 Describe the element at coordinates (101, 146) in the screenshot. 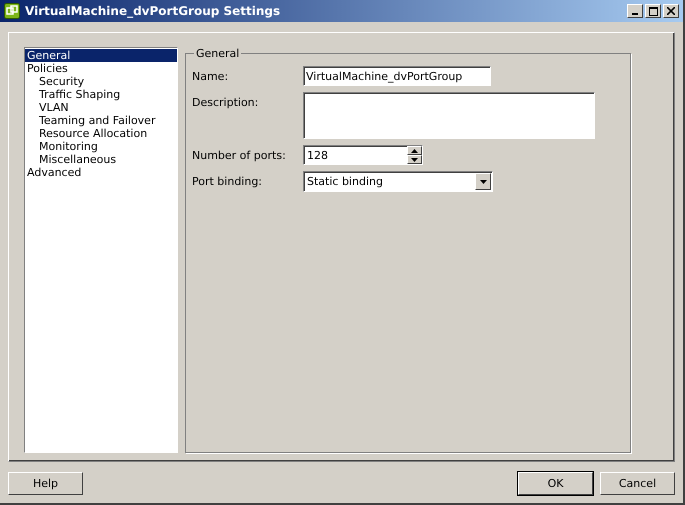

I see `tree-item: Monitoring` at that location.